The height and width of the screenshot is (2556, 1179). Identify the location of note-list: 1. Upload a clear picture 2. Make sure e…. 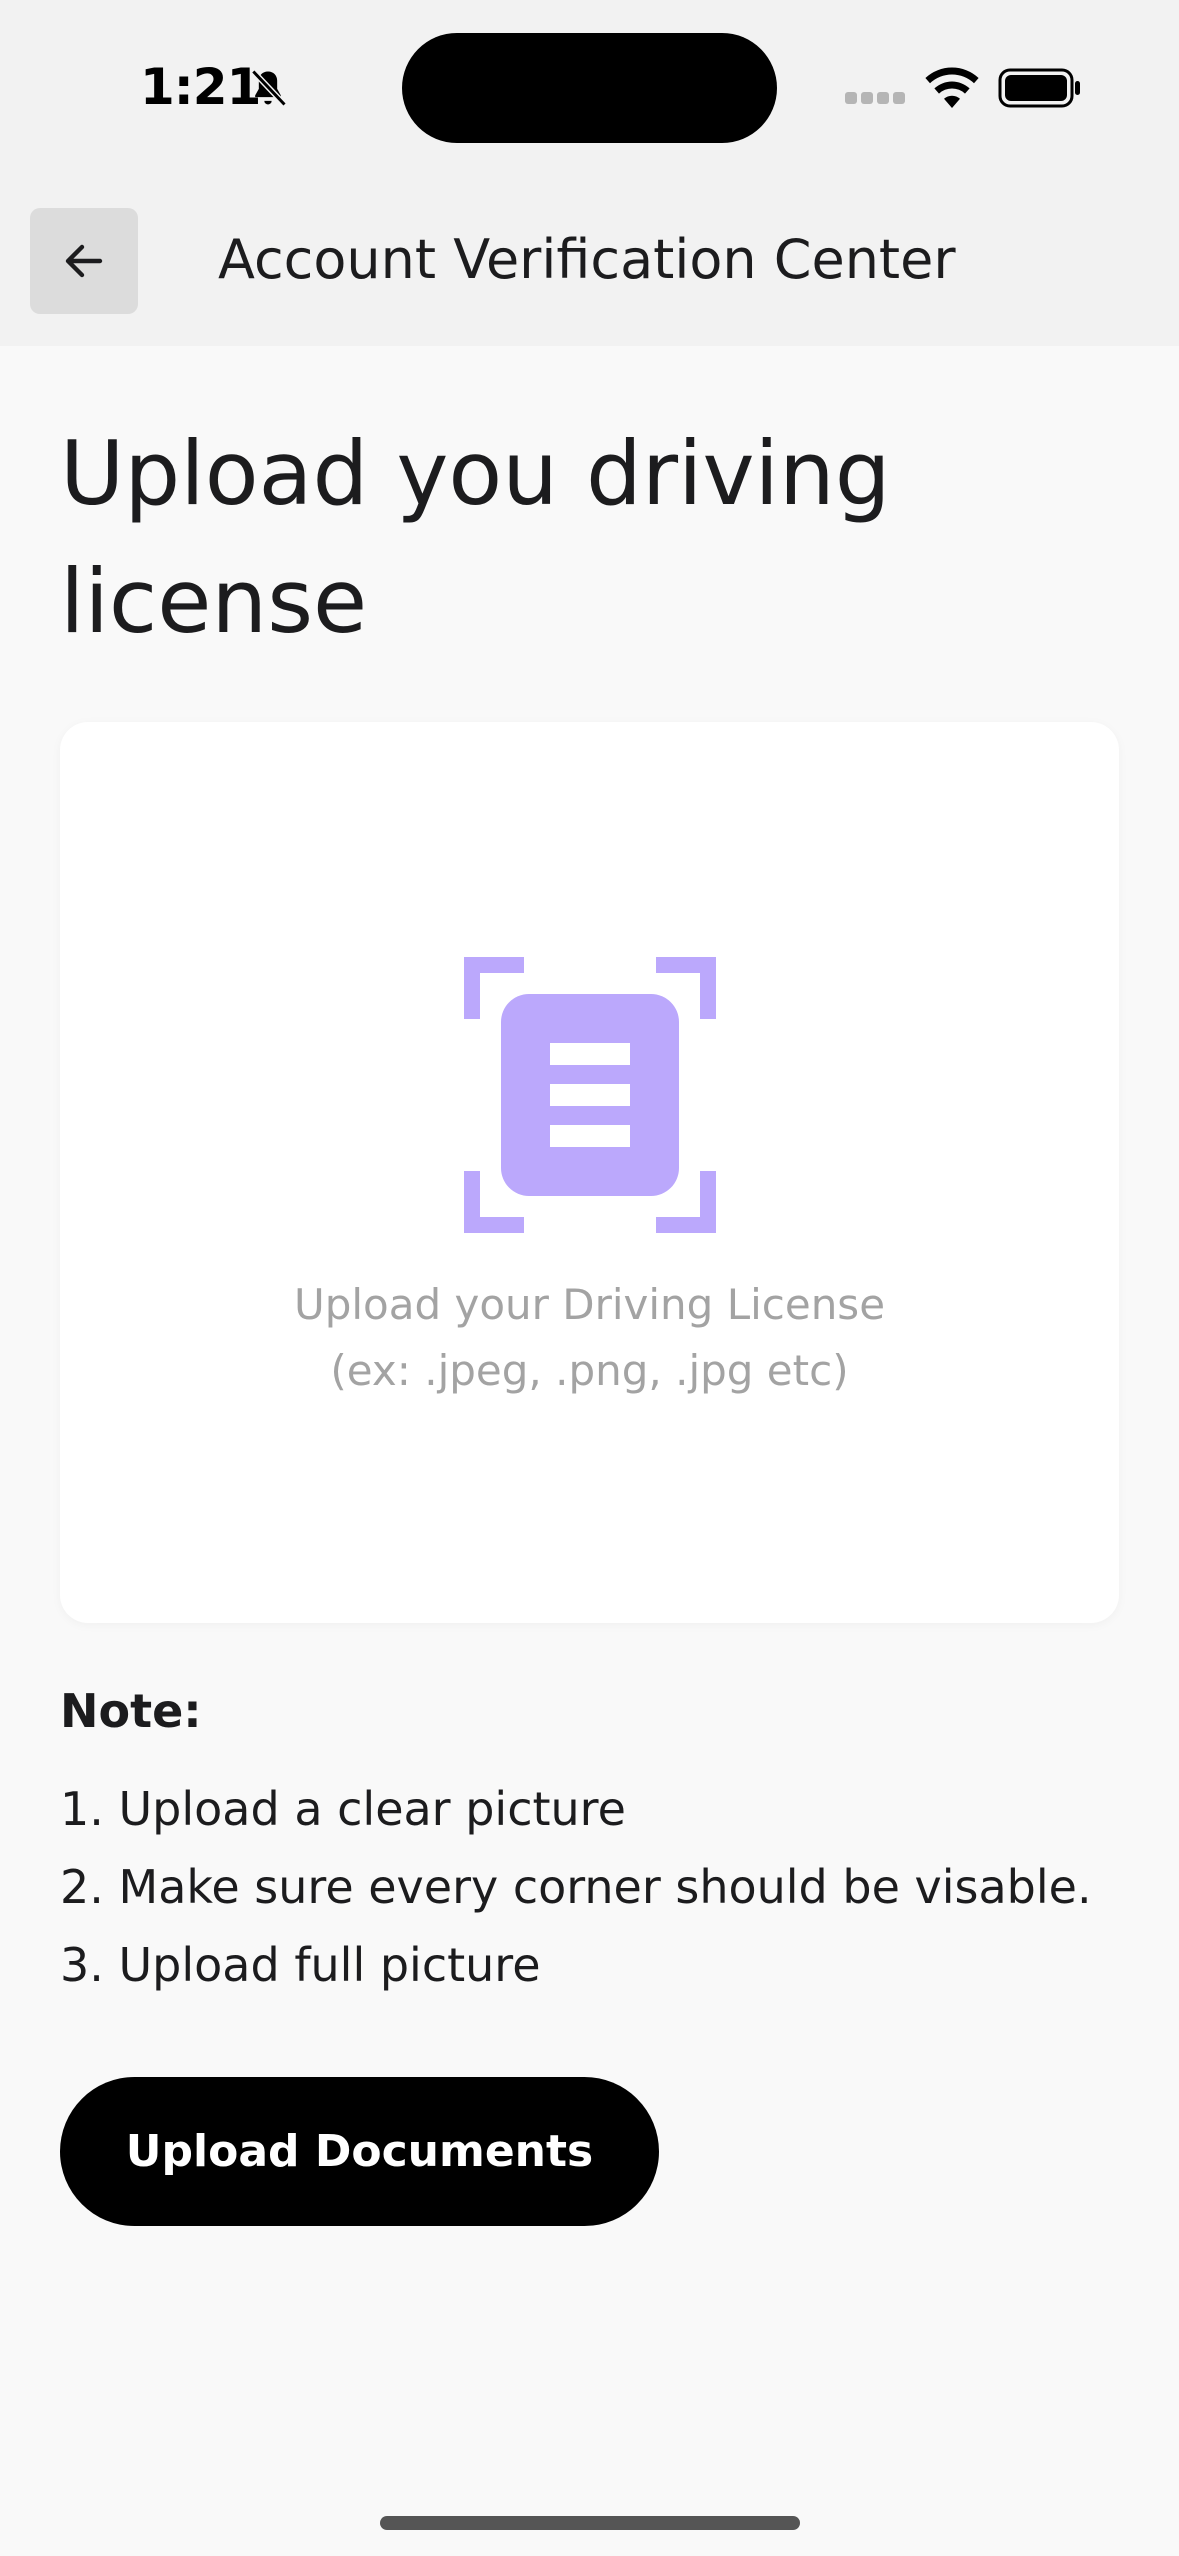
(576, 1887).